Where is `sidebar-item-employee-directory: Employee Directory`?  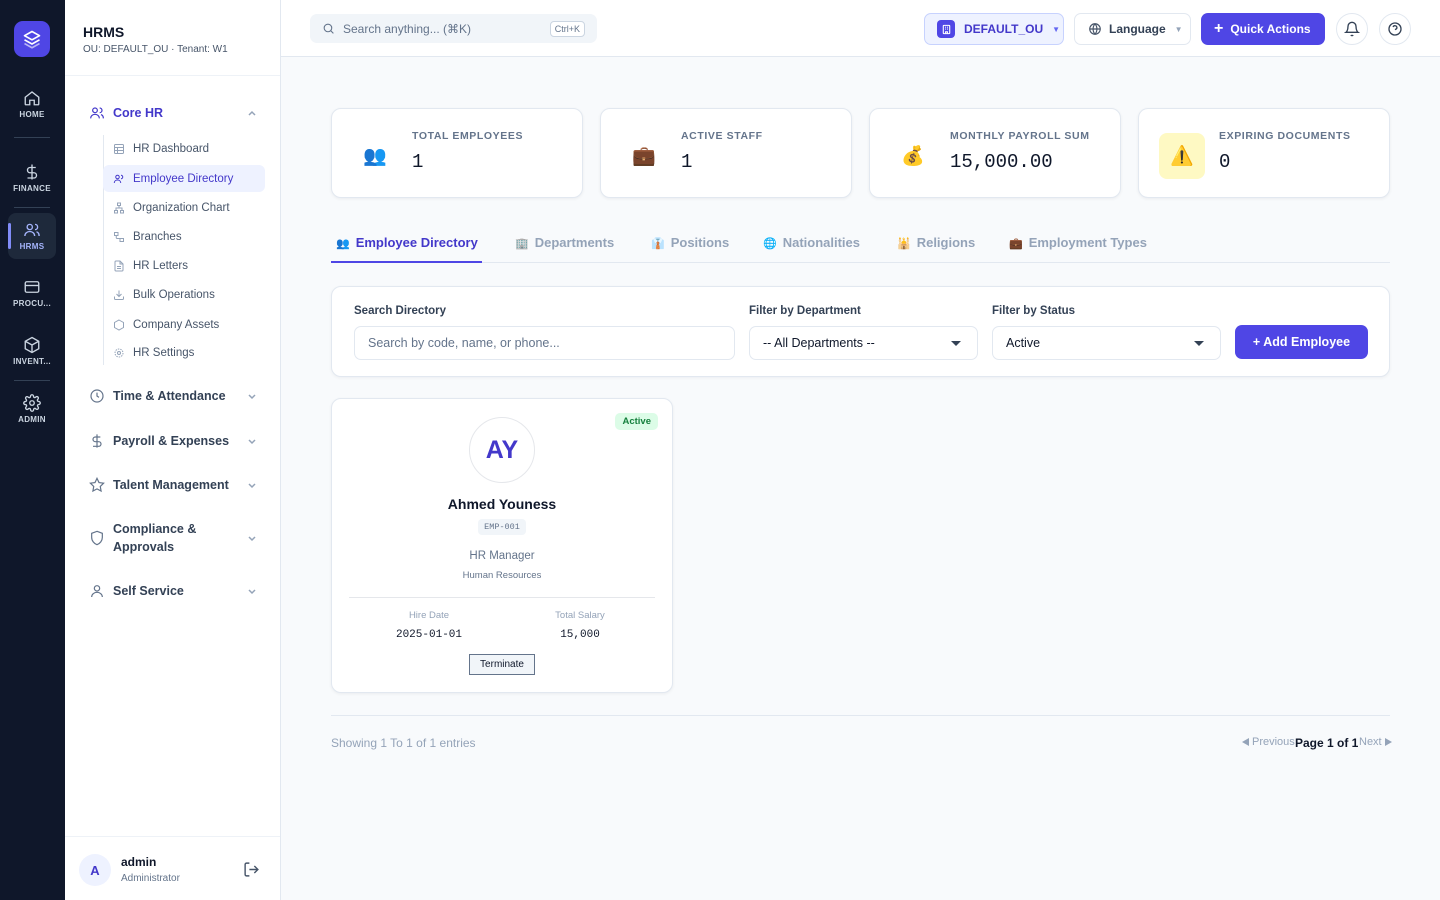 sidebar-item-employee-directory: Employee Directory is located at coordinates (184, 178).